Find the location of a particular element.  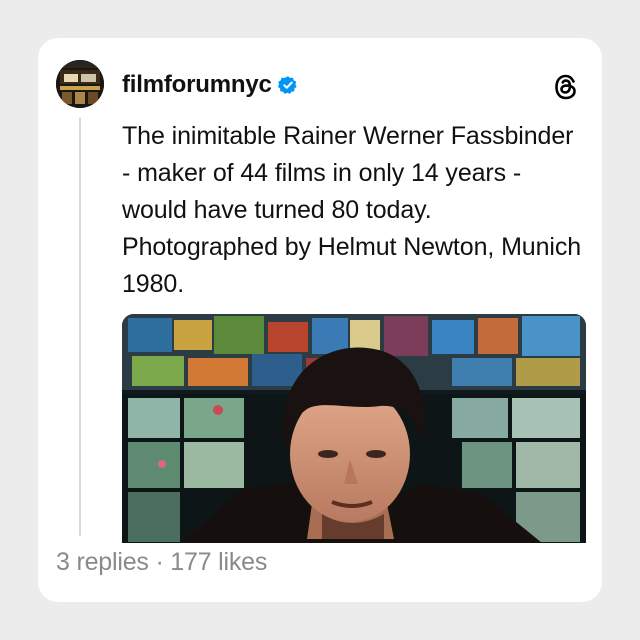

engagement-stats: 3 replies · 177 likes is located at coordinates (161, 562).